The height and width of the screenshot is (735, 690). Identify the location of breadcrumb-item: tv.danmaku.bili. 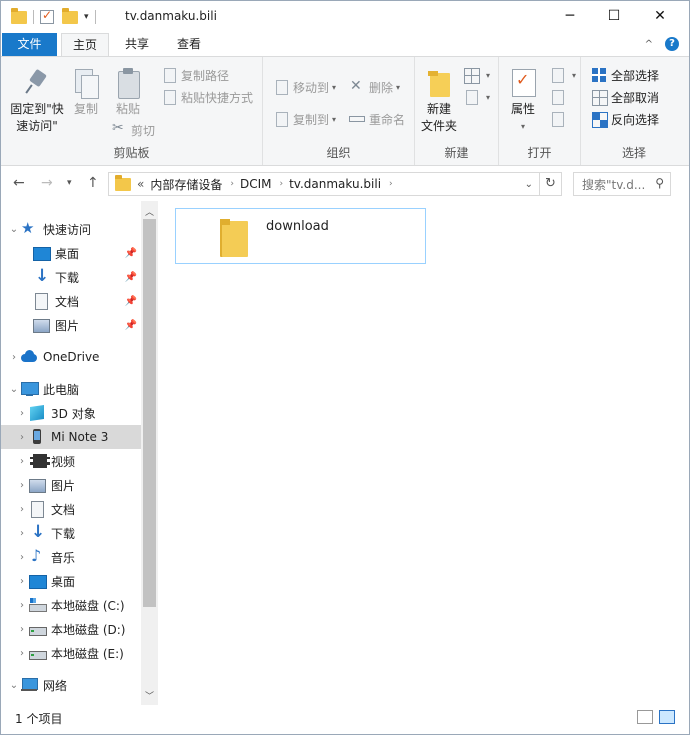
(335, 184).